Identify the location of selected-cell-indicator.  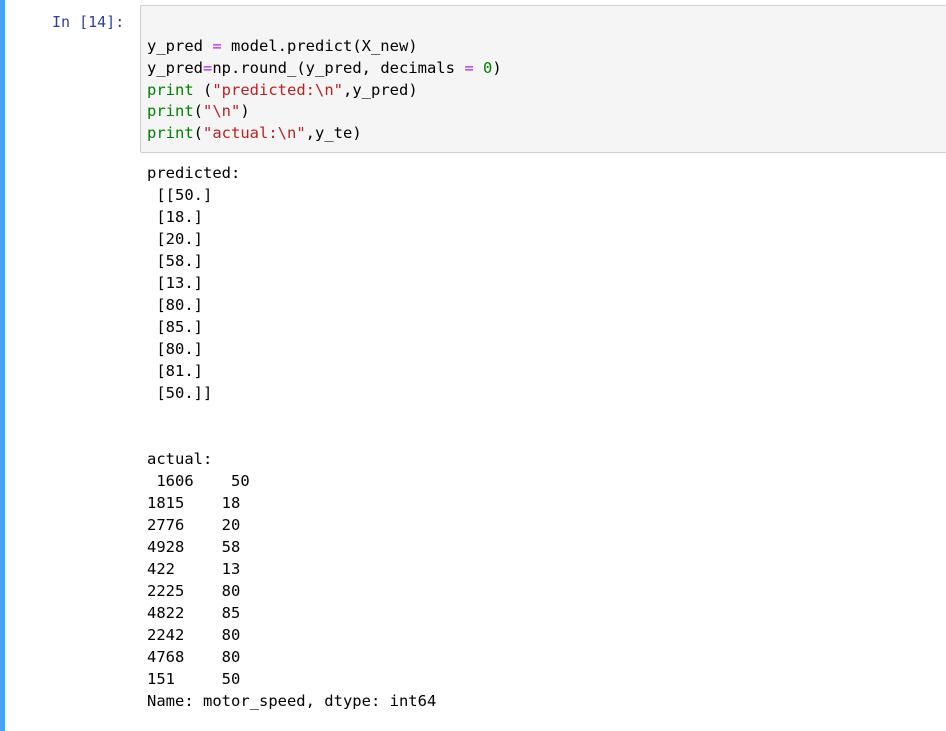
(2, 365).